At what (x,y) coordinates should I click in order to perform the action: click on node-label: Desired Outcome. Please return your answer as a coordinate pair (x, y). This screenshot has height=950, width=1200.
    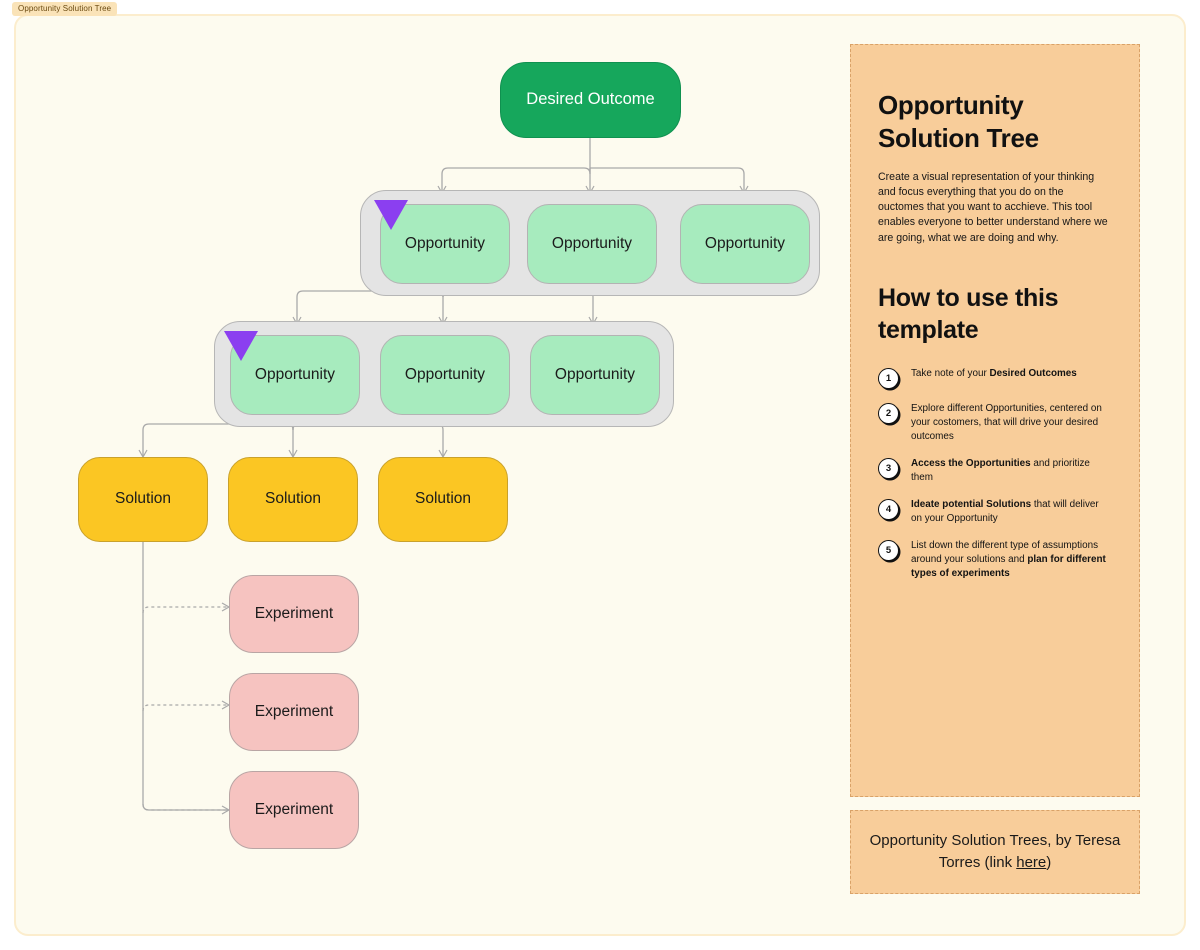
    Looking at the image, I should click on (590, 99).